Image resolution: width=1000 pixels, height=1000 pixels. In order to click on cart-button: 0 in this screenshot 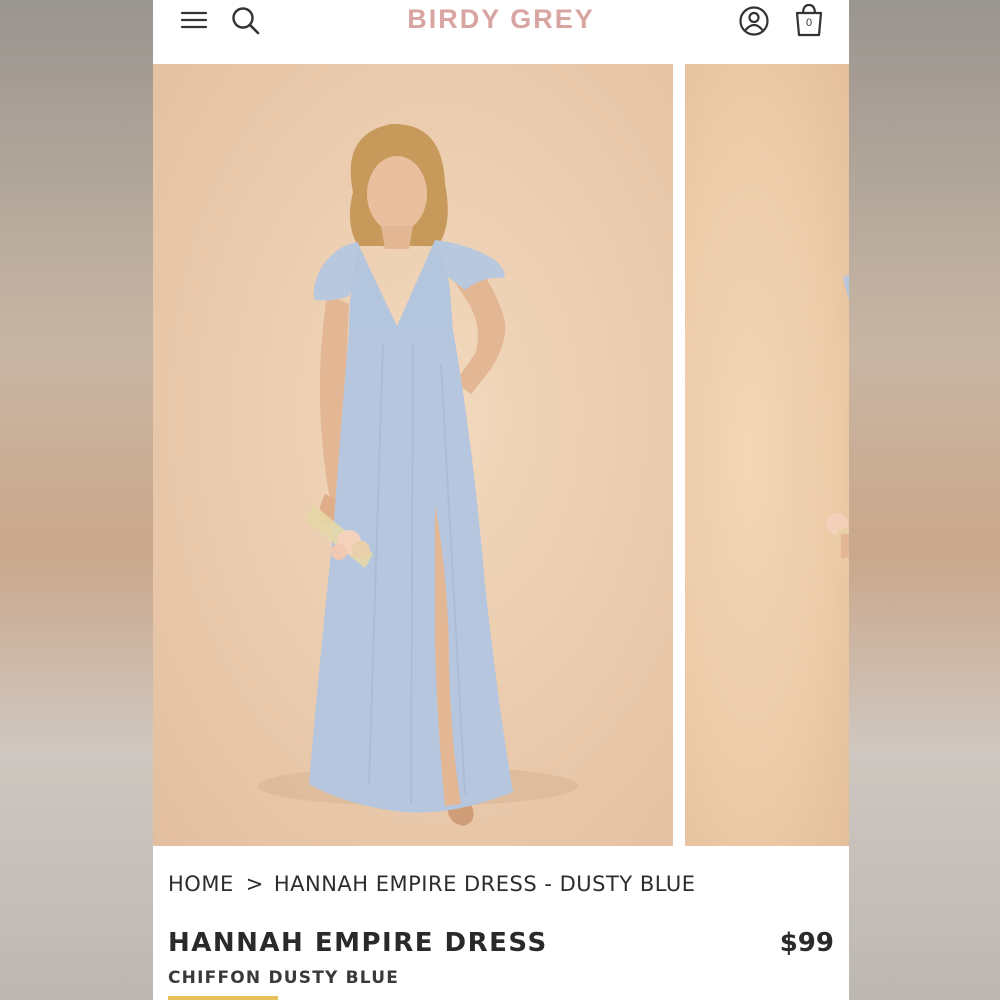, I will do `click(809, 20)`.